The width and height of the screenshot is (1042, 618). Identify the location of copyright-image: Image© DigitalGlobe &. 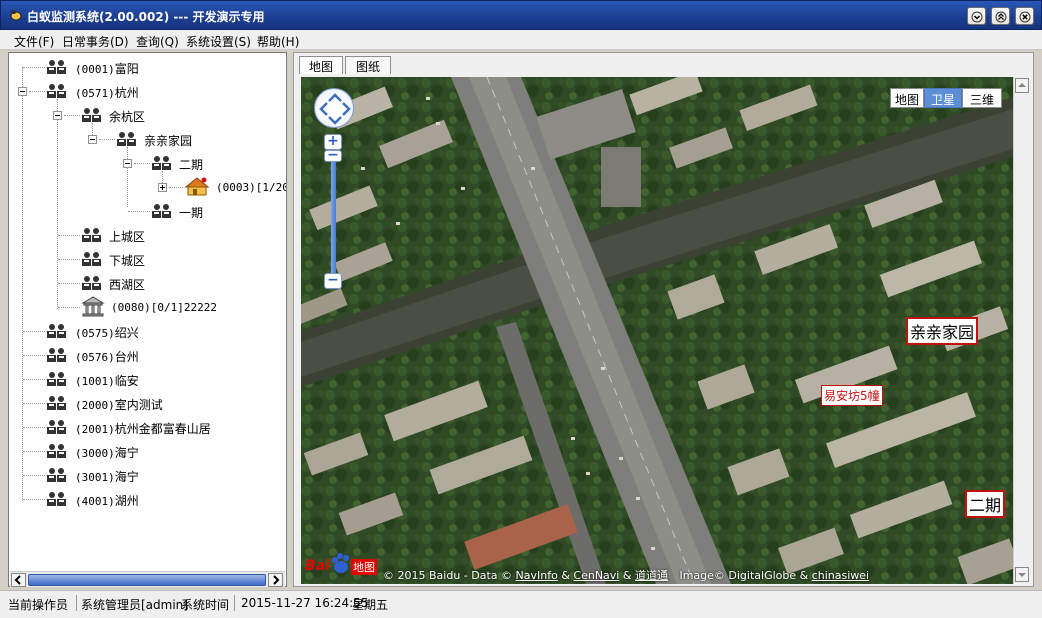
(744, 575).